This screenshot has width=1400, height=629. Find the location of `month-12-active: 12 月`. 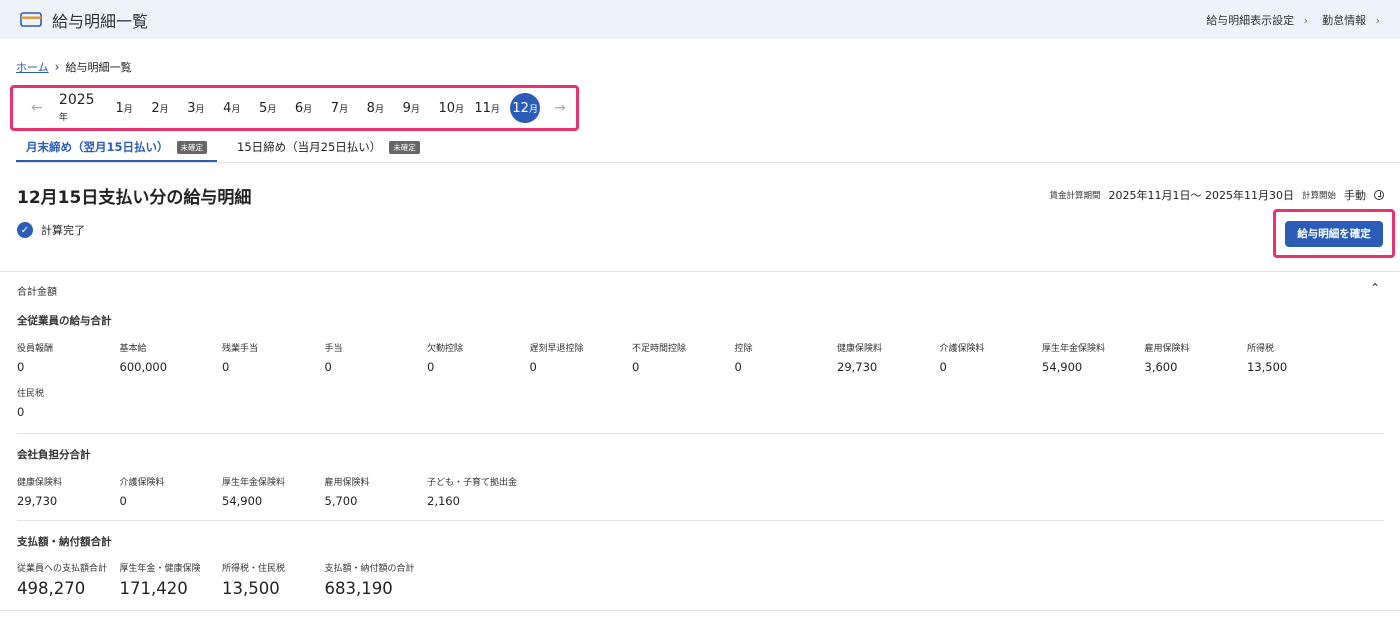

month-12-active: 12 月 is located at coordinates (525, 108).